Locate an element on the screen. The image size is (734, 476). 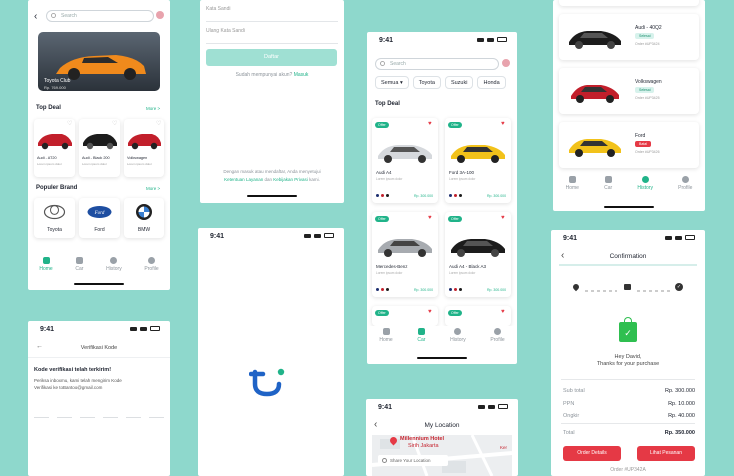
brand-card-ford: Ford Ford is located at coordinates (99, 218).